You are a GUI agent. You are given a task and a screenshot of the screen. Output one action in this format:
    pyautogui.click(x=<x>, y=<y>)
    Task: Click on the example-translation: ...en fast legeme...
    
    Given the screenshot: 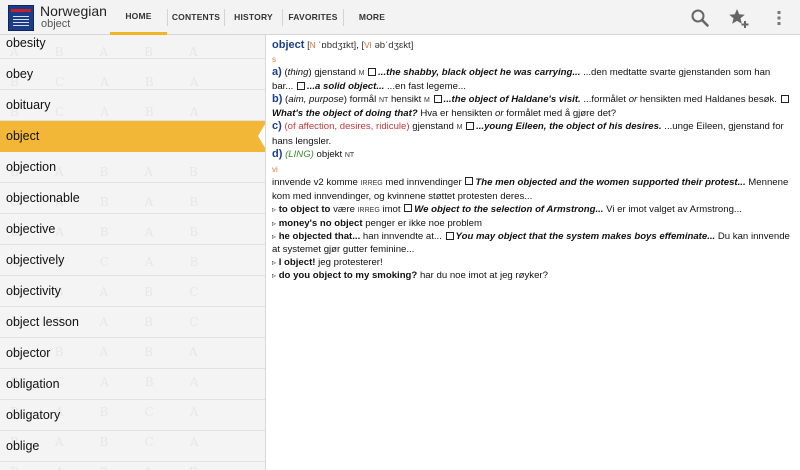 What is the action you would take?
    pyautogui.click(x=426, y=87)
    